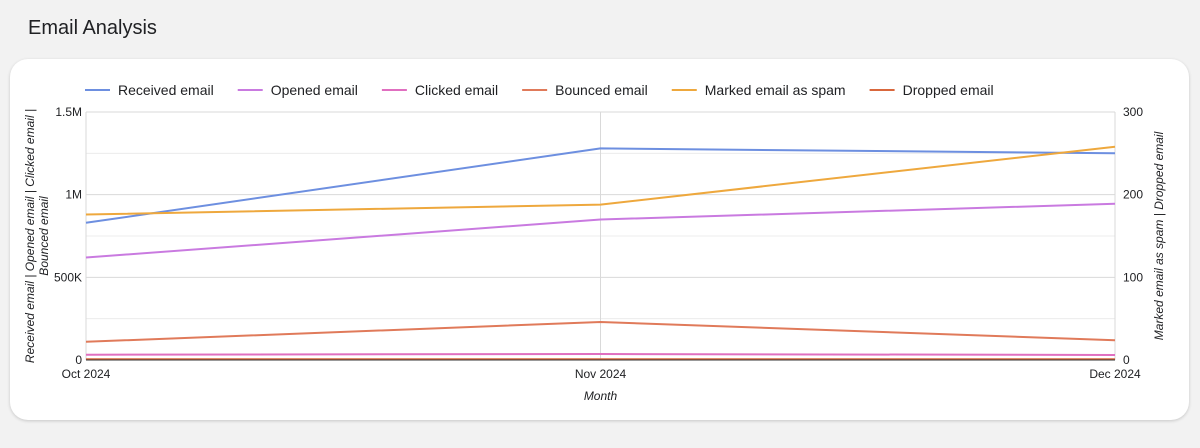 The image size is (1200, 448). What do you see at coordinates (92, 28) in the screenshot?
I see `page-title: Email Analysis` at bounding box center [92, 28].